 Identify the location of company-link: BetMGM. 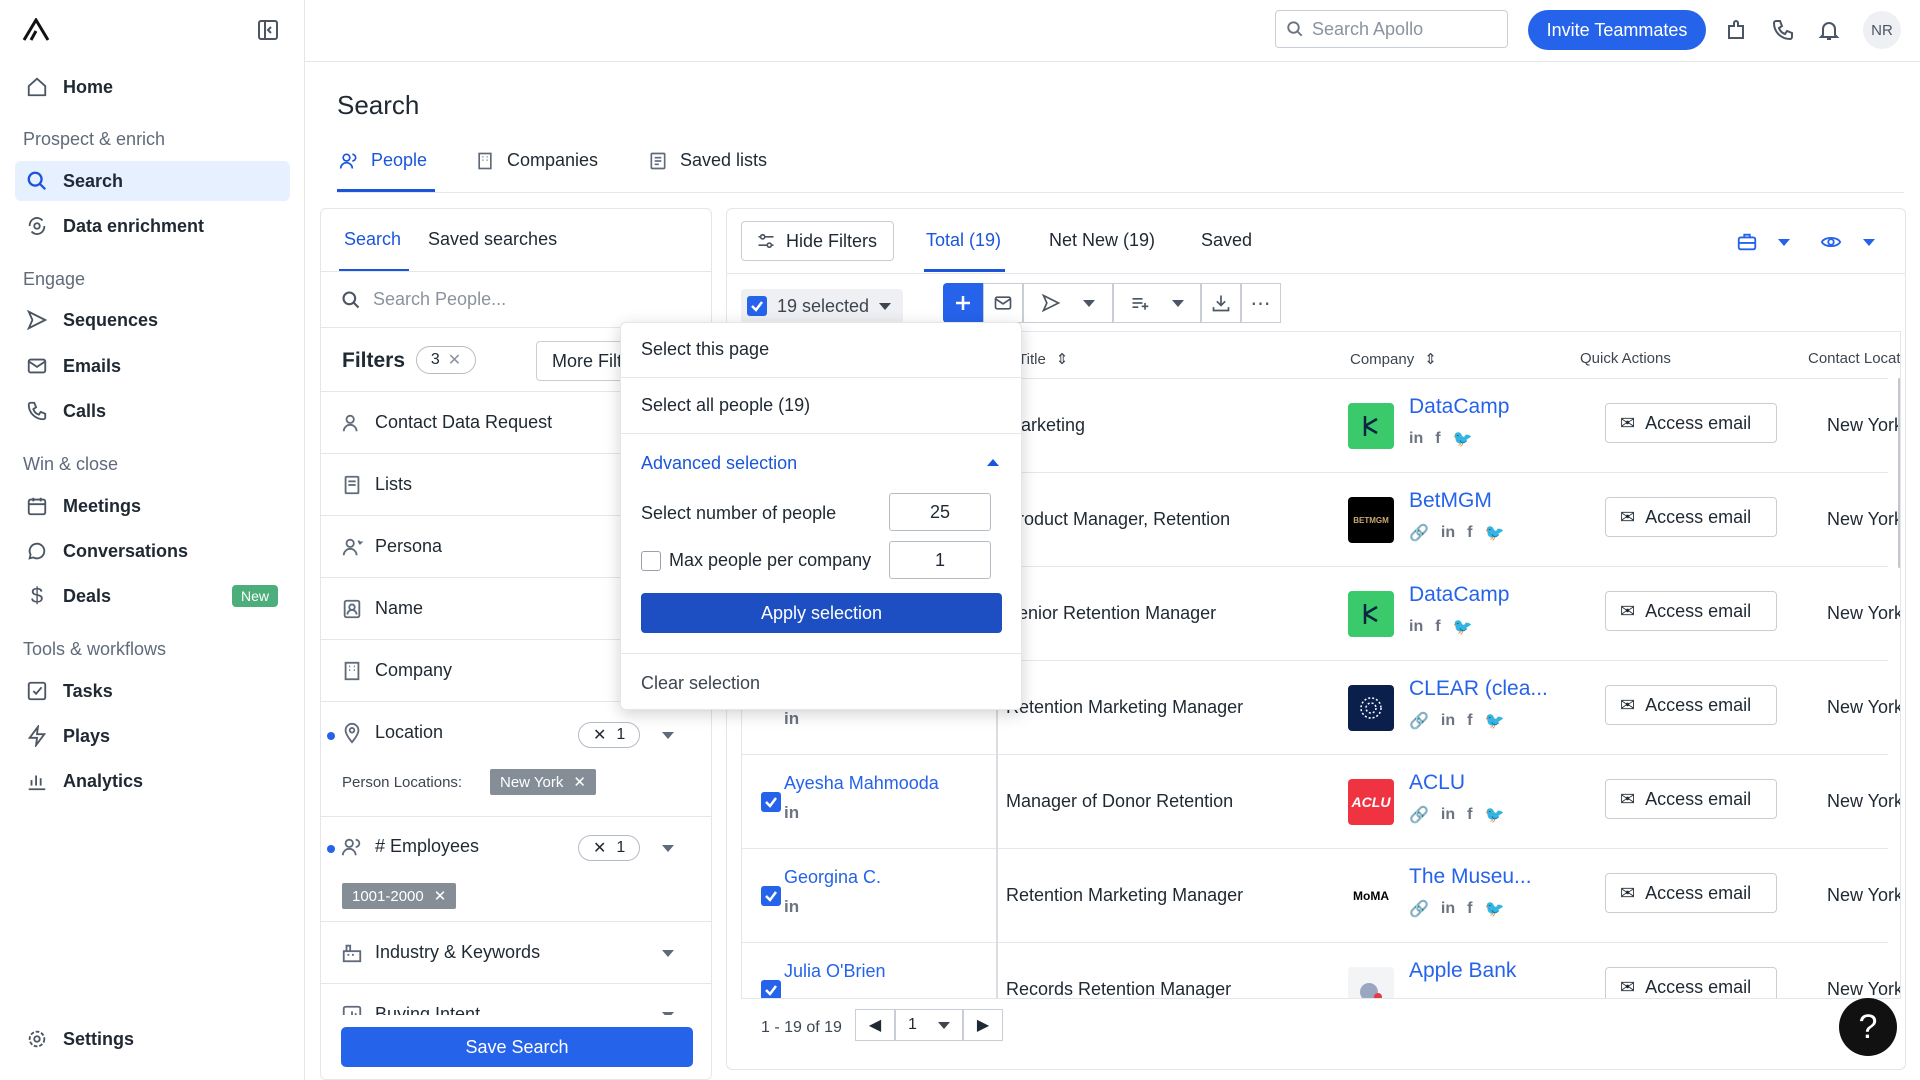
(1450, 501).